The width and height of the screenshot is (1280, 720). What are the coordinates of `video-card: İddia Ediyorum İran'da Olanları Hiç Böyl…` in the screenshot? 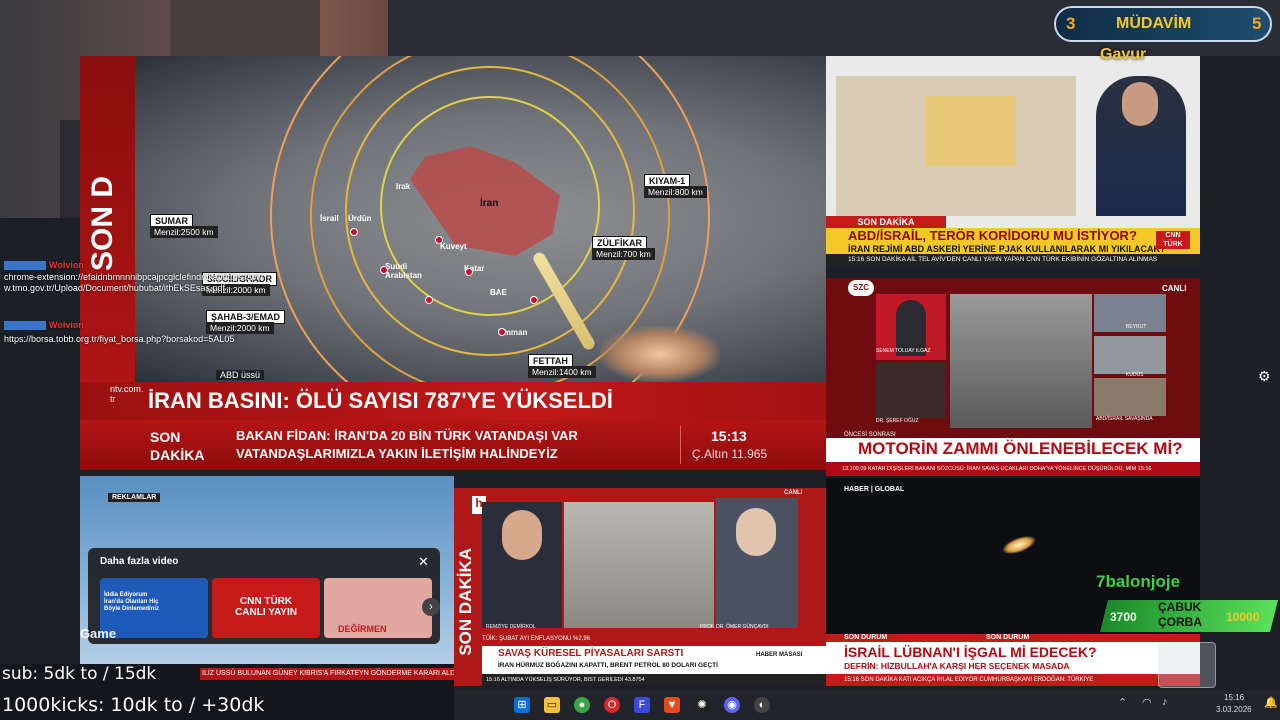 It's located at (154, 608).